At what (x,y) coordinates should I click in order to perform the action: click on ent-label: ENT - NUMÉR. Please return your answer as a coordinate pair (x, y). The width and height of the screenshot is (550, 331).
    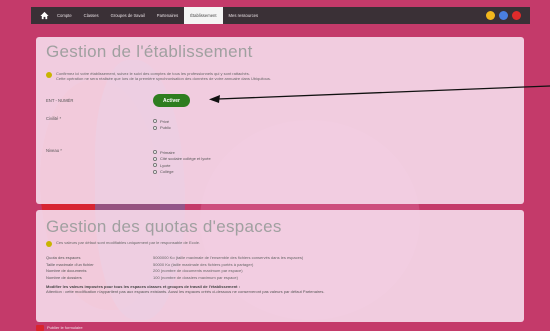
    Looking at the image, I should click on (60, 100).